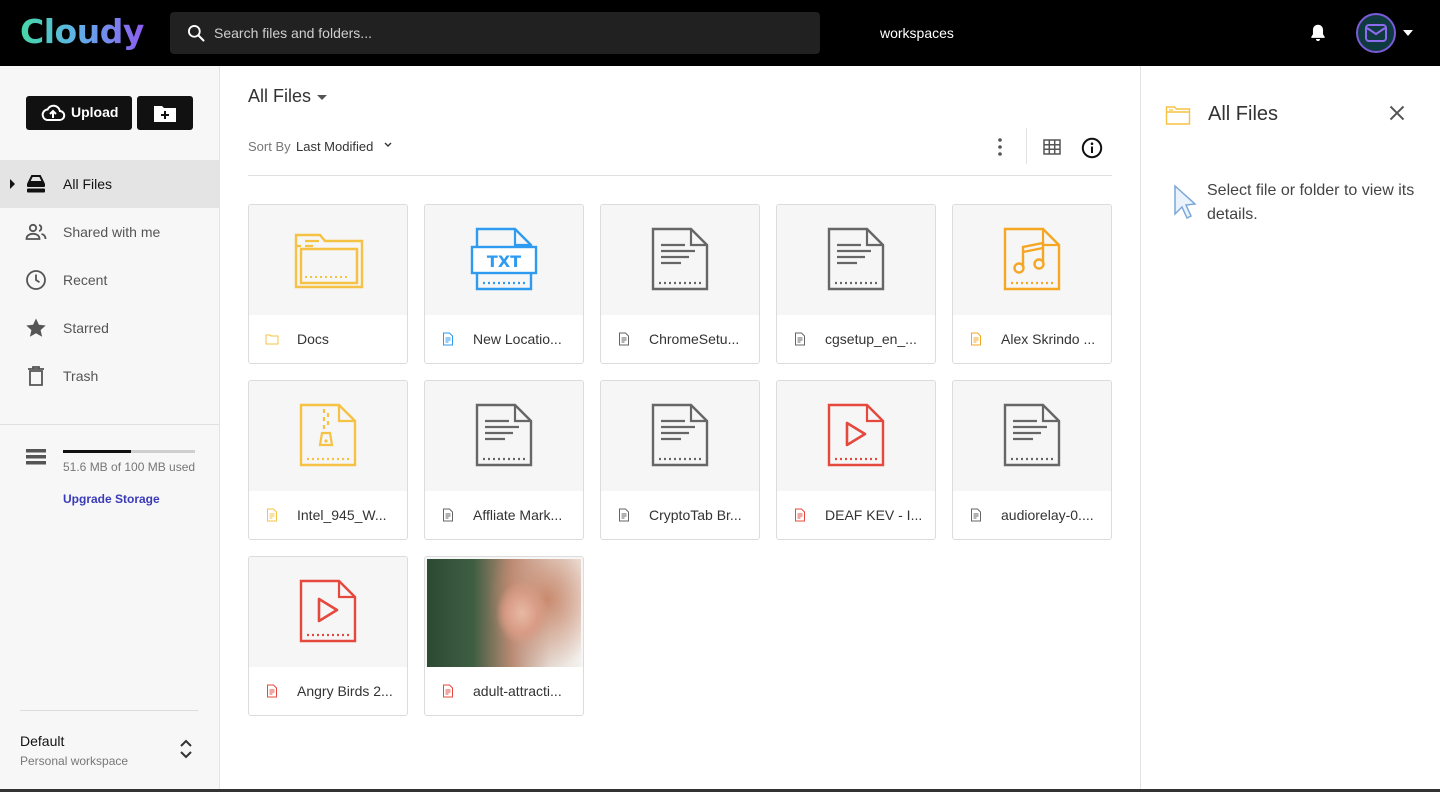  What do you see at coordinates (196, 33) in the screenshot?
I see `search-icon` at bounding box center [196, 33].